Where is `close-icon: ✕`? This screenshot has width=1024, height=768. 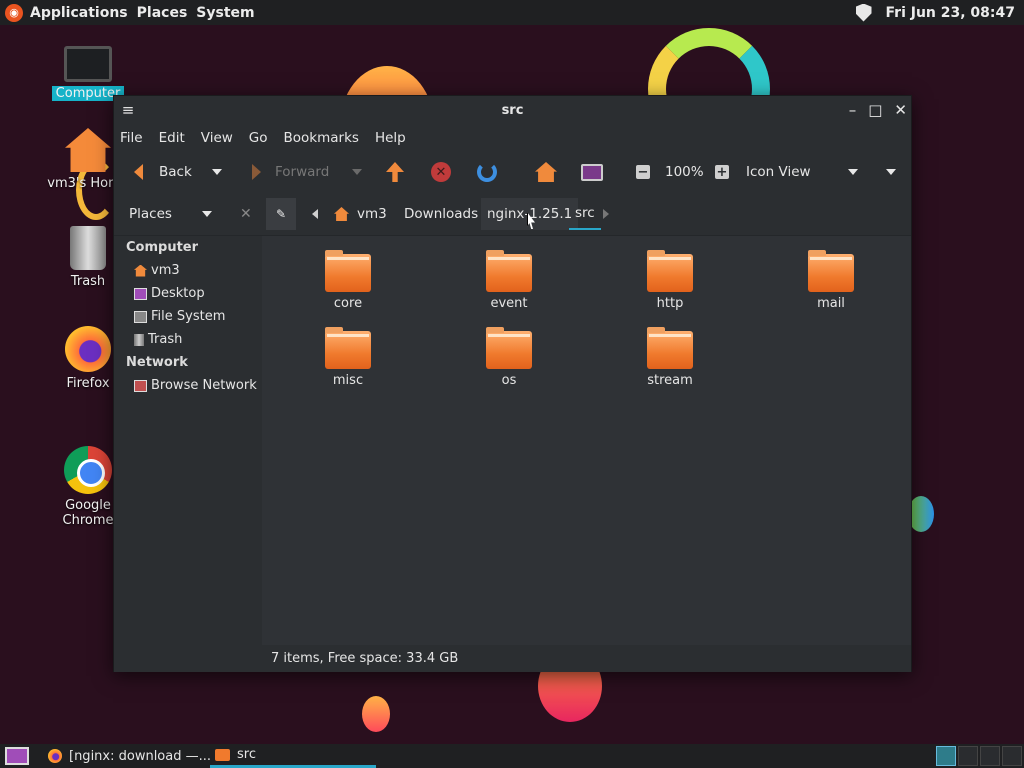
close-icon: ✕ is located at coordinates (900, 110).